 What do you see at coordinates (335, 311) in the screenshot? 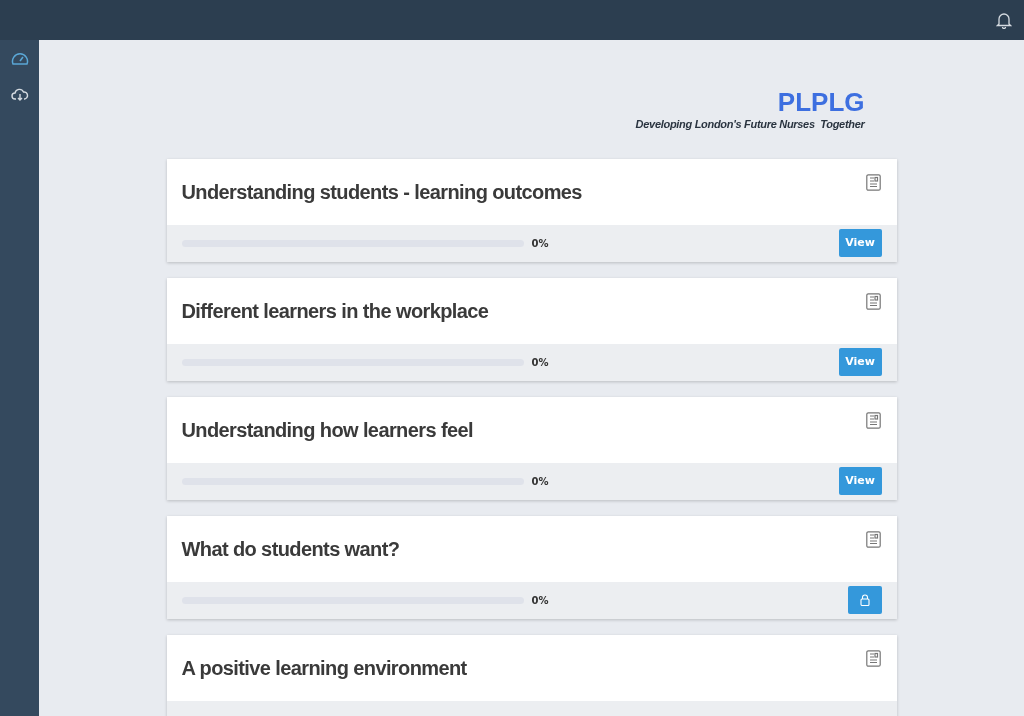
I see `module-title: Different learners in the workplace` at bounding box center [335, 311].